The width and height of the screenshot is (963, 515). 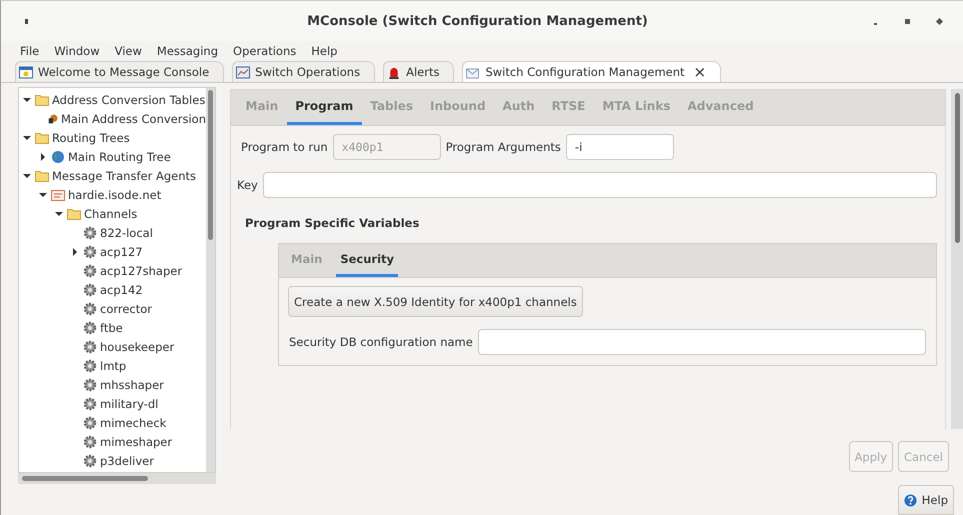 I want to click on field-label: Security DB configuration name, so click(x=381, y=342).